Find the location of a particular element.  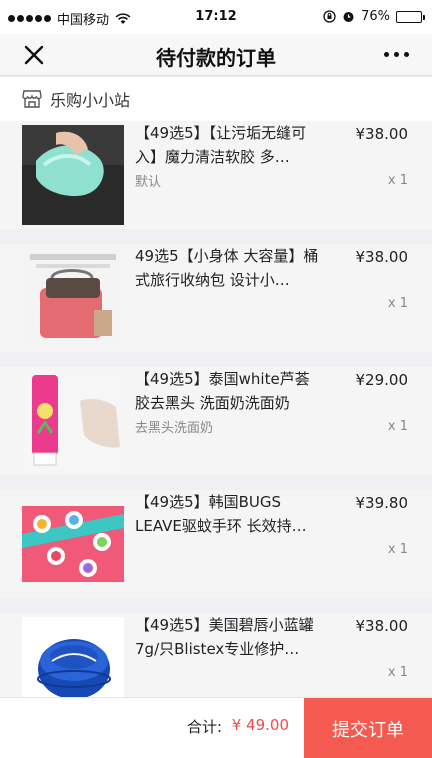

status-right: 76% is located at coordinates (374, 16).